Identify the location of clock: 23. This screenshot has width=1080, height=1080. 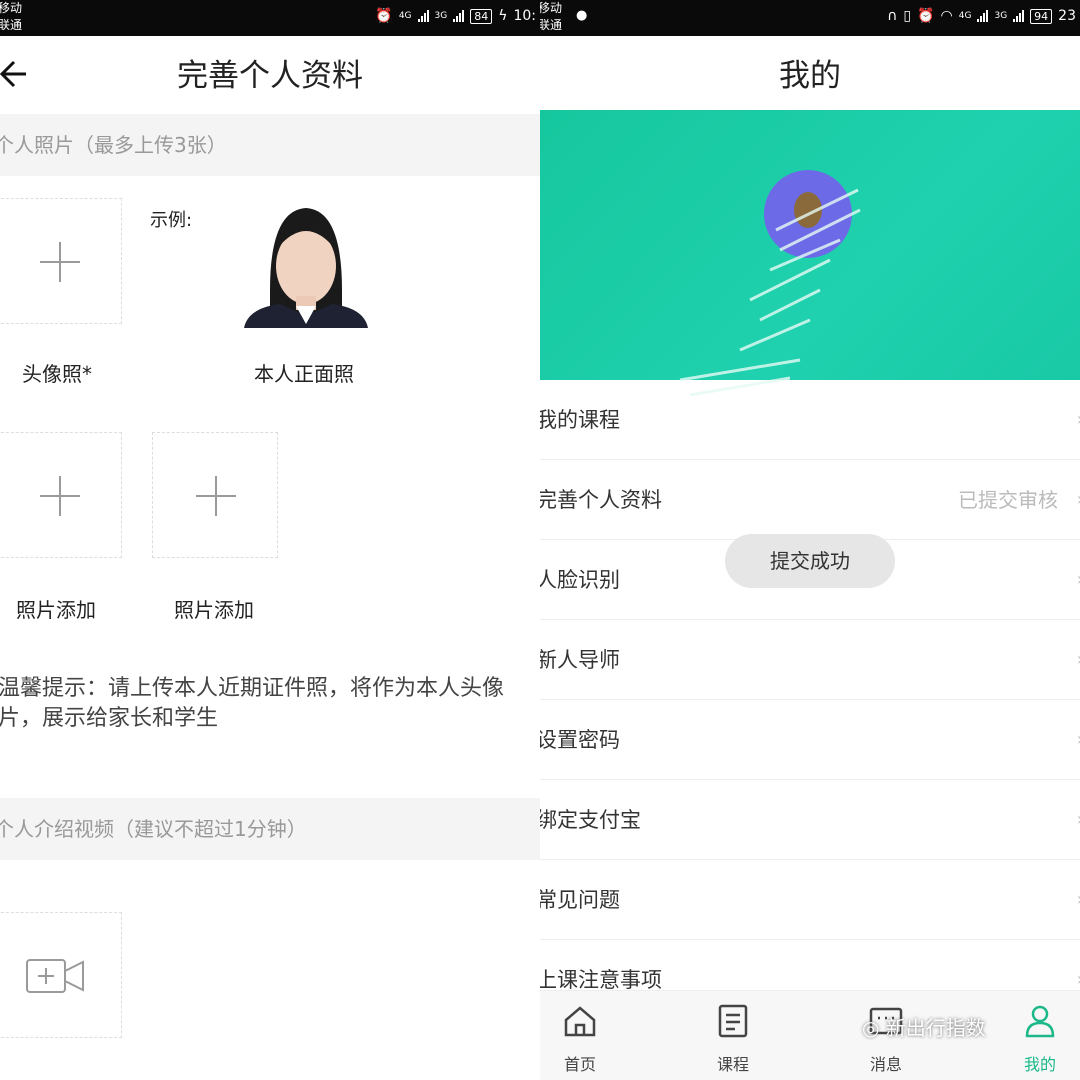
(1067, 16).